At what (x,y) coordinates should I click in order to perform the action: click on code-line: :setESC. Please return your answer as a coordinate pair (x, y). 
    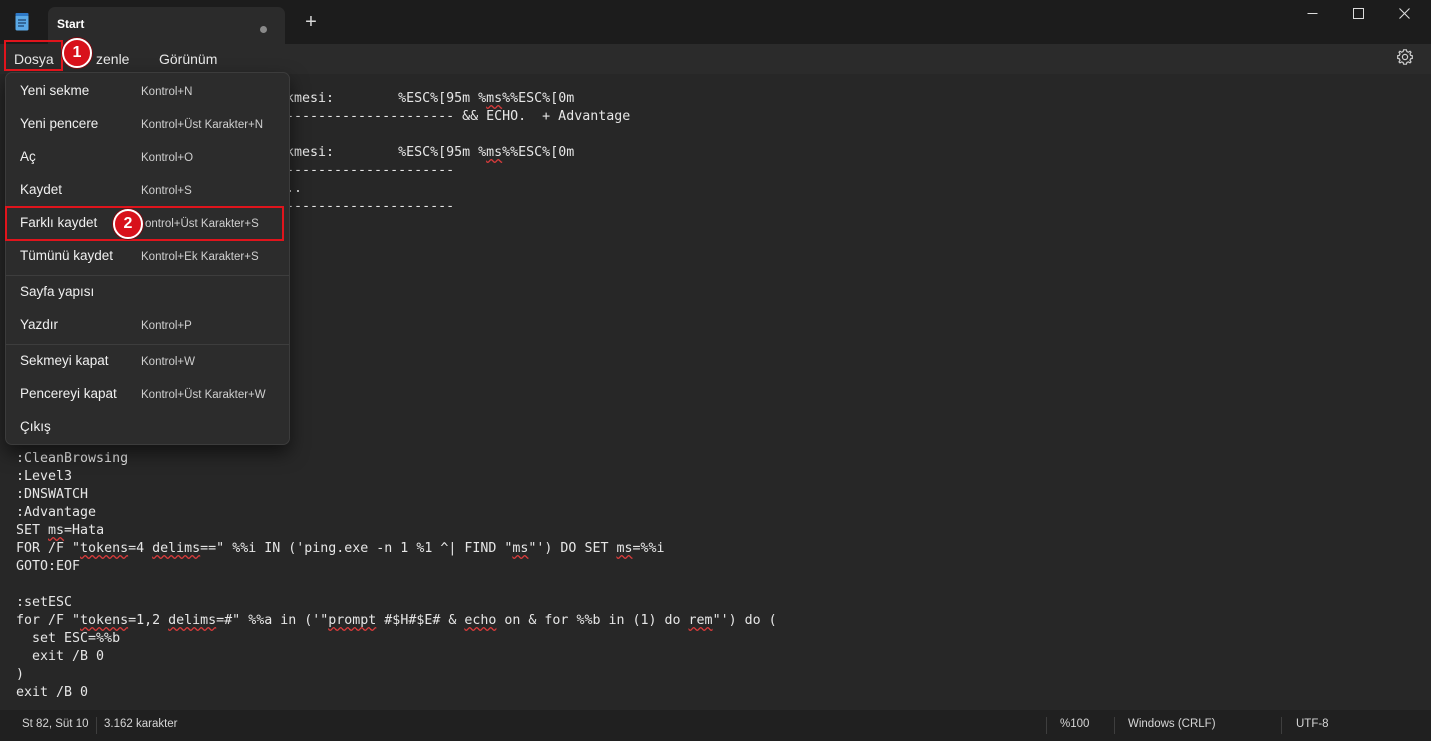
    Looking at the image, I should click on (44, 602).